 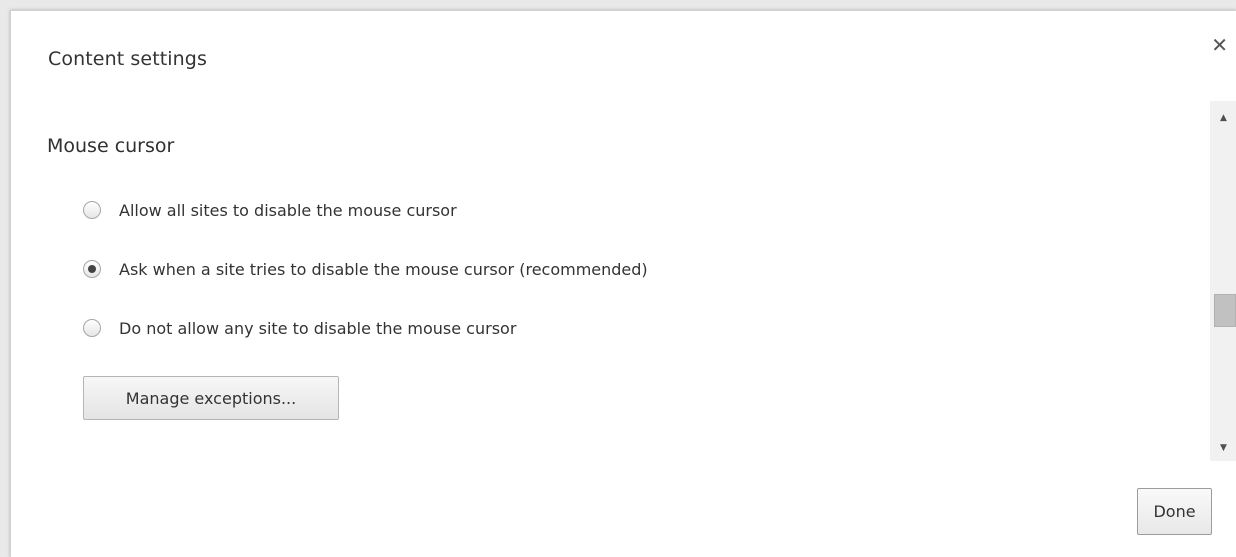 What do you see at coordinates (111, 146) in the screenshot?
I see `section-title: Mouse cursor` at bounding box center [111, 146].